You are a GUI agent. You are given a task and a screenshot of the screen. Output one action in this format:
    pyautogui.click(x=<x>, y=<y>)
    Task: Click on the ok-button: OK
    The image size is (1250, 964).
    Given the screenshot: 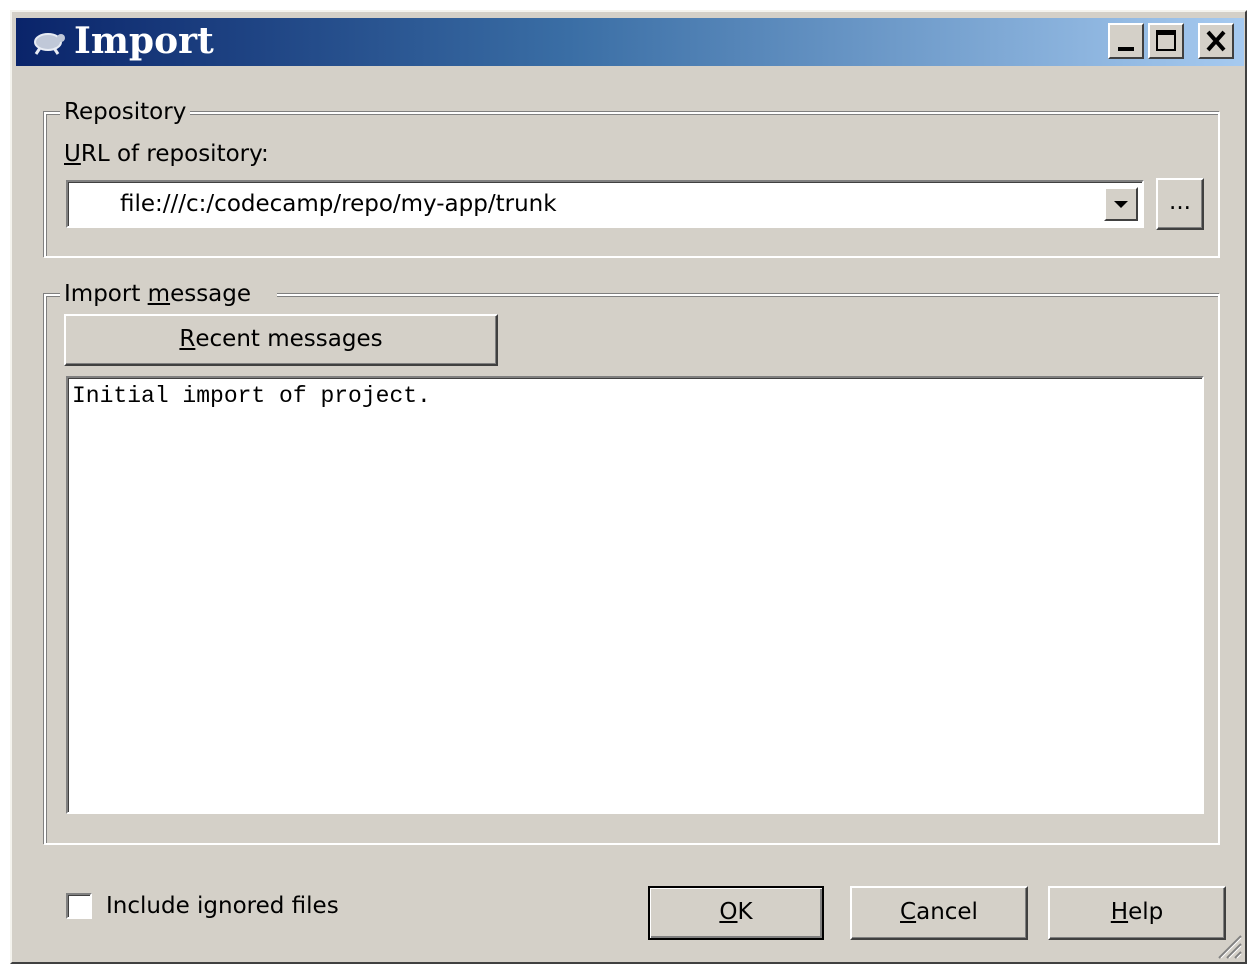 What is the action you would take?
    pyautogui.click(x=736, y=913)
    